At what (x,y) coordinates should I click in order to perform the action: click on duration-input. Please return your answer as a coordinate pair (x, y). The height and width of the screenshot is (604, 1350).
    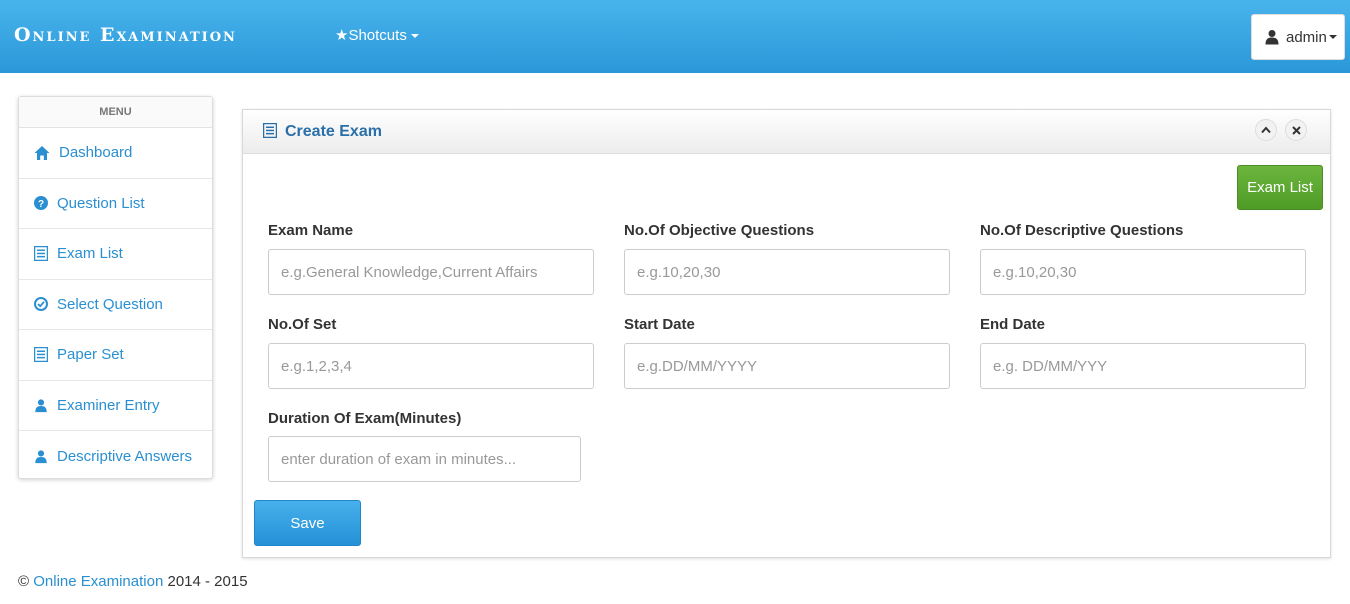
    Looking at the image, I should click on (424, 459).